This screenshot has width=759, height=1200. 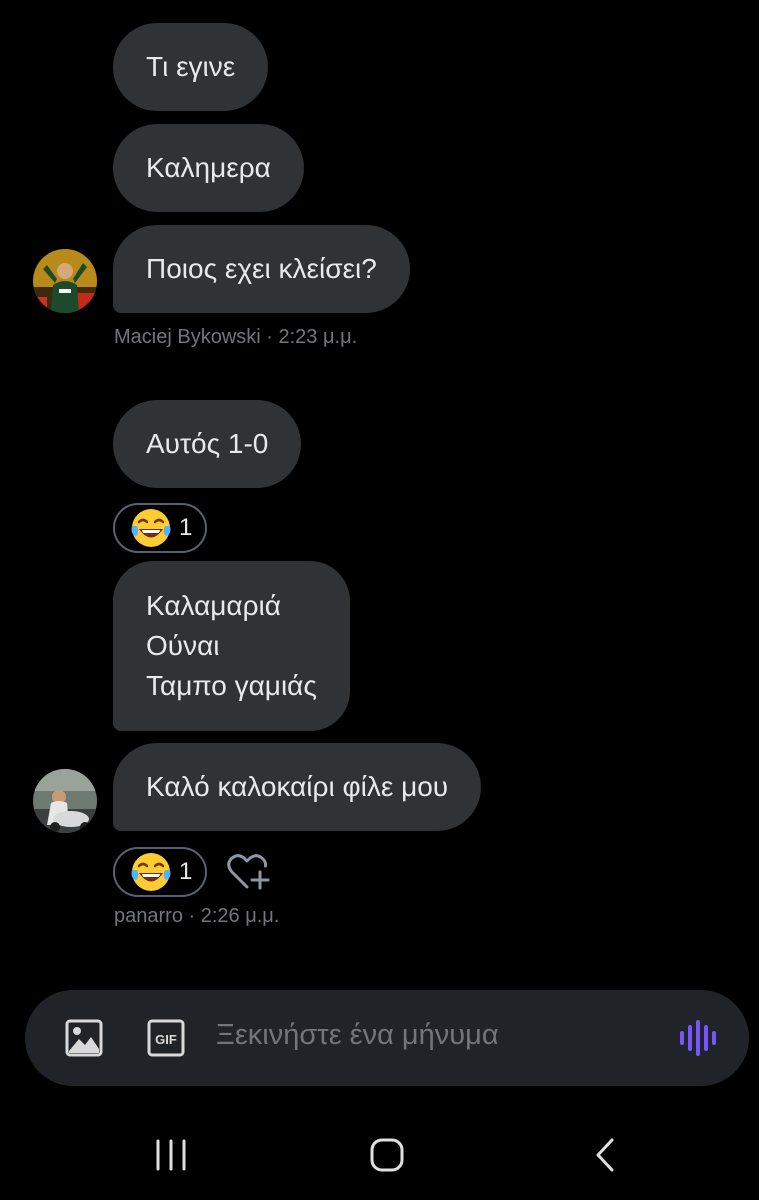 I want to click on back-icon, so click(x=605, y=1155).